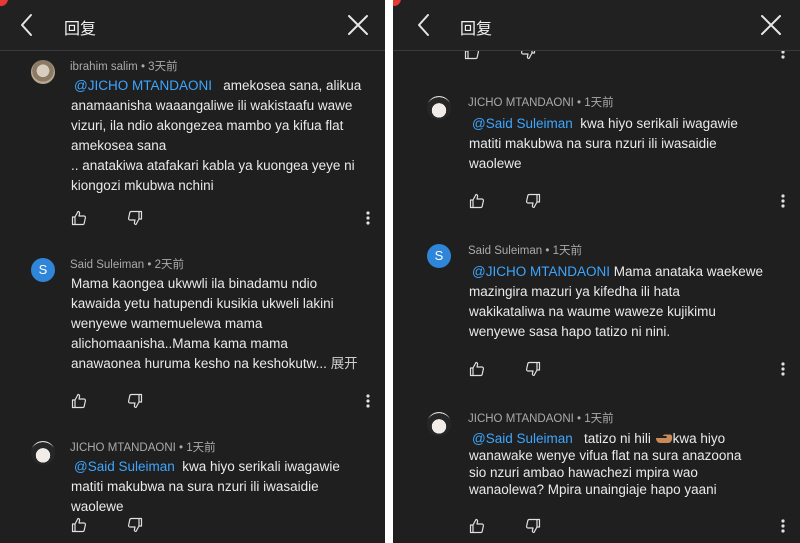  I want to click on comment-meta: ibrahim salim • 3天前, so click(124, 67).